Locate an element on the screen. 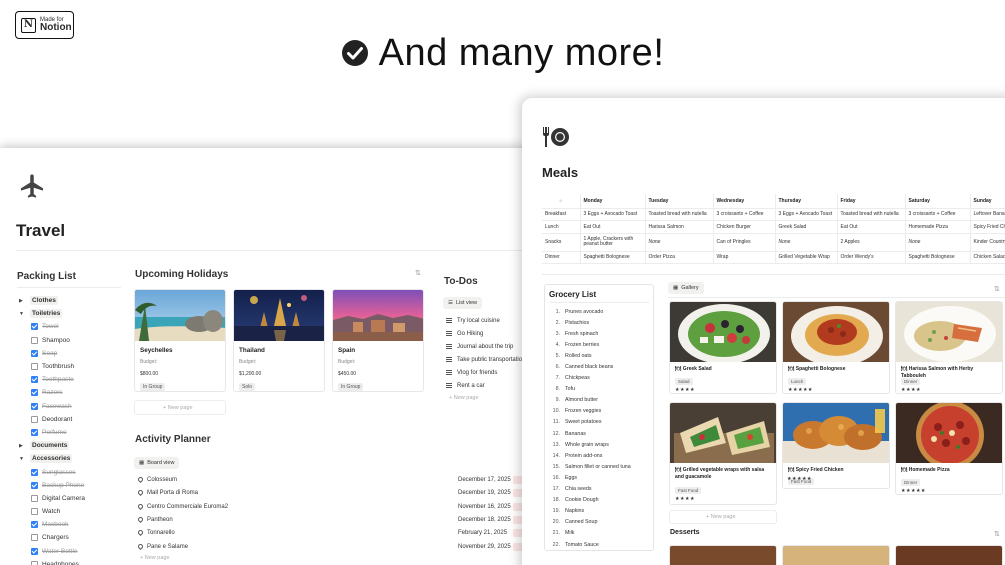  meal-cell: Greek Salad is located at coordinates (806, 227).